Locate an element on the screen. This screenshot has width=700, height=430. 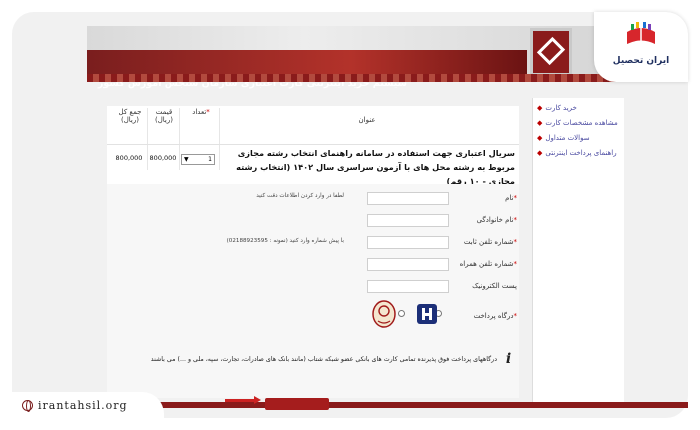
email-field is located at coordinates (408, 286).